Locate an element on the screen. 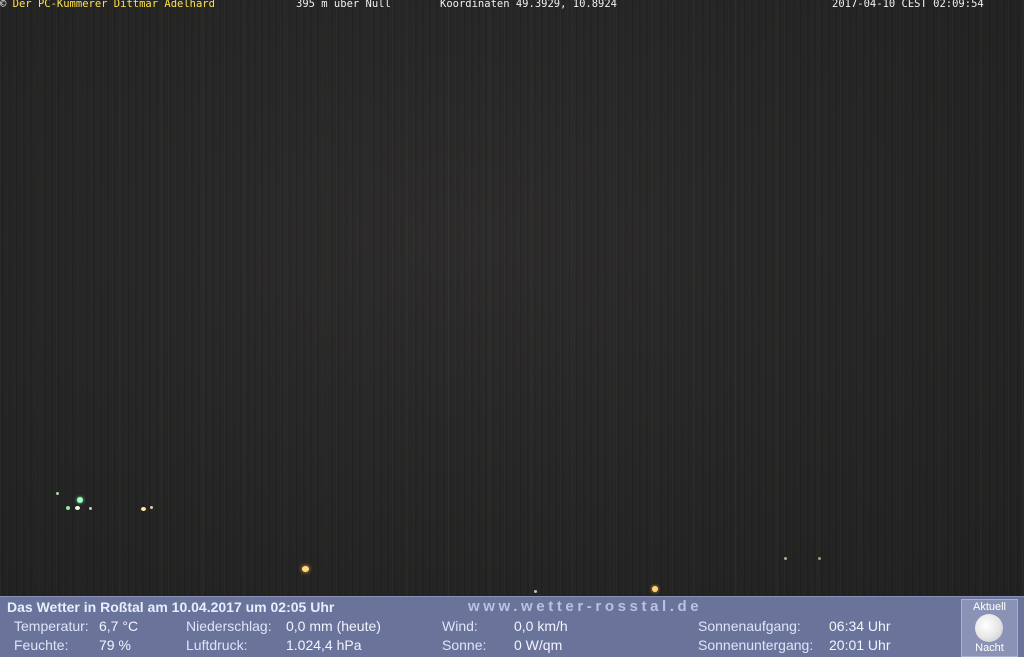  coordinates-text: Koordinaten 49.3929, 10.8924 is located at coordinates (529, 5).